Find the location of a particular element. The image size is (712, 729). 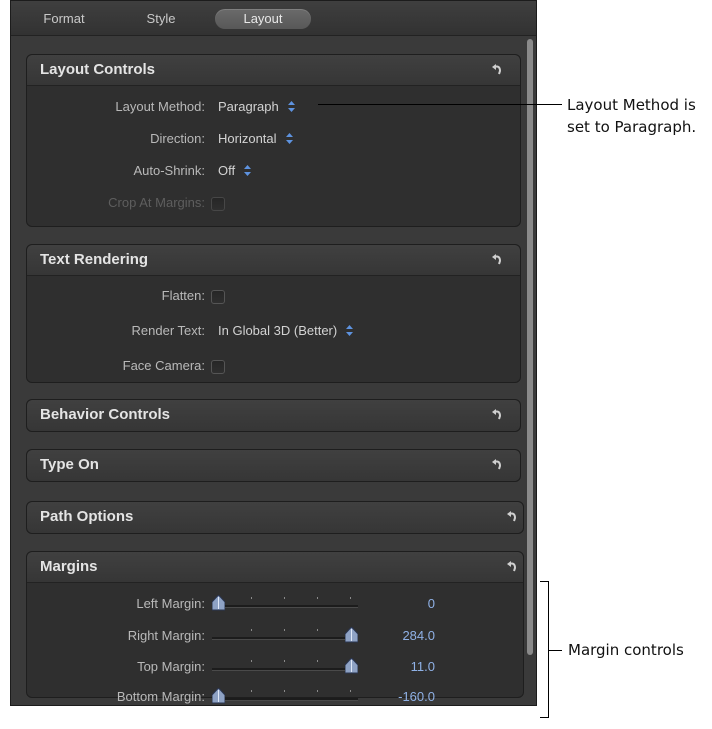

auto-shrink-value: Off is located at coordinates (227, 170).